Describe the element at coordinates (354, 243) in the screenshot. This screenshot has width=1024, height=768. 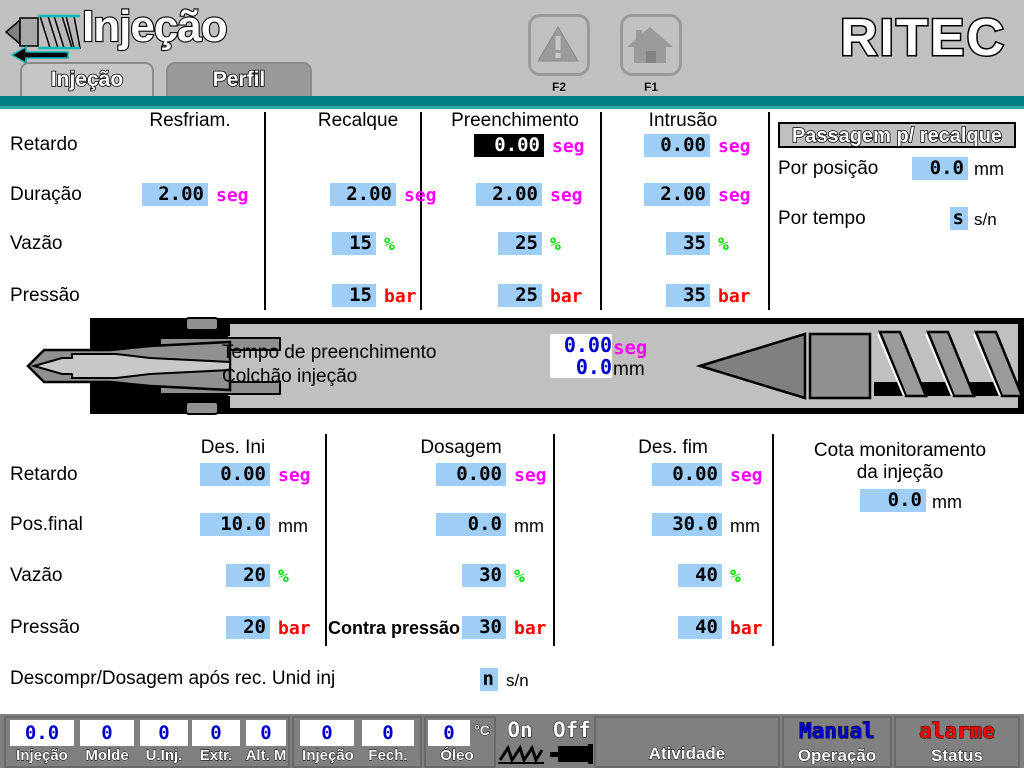
I see `field-recalque-vazao: 15` at that location.